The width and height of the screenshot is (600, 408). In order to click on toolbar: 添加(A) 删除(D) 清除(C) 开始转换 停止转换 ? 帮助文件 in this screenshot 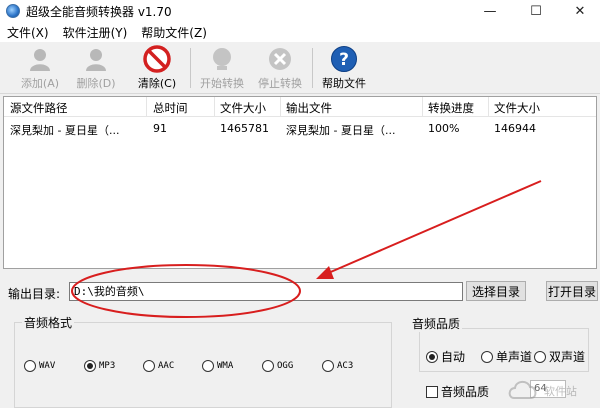, I will do `click(300, 68)`.